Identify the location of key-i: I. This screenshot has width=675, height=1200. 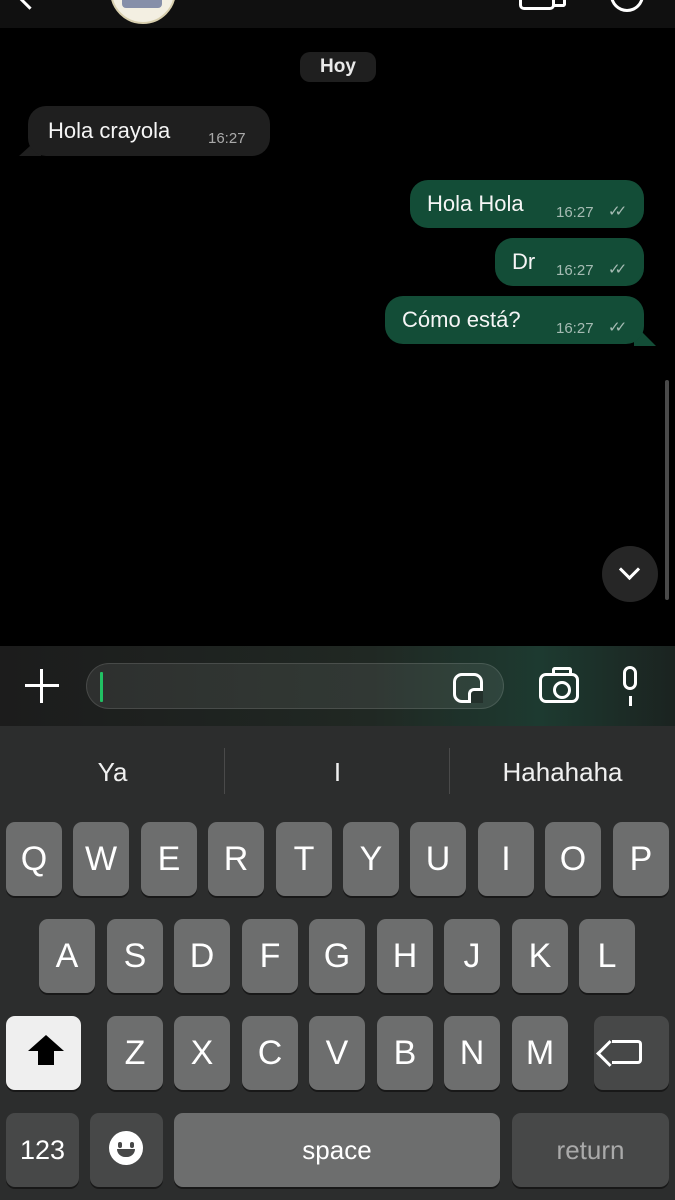
(506, 859).